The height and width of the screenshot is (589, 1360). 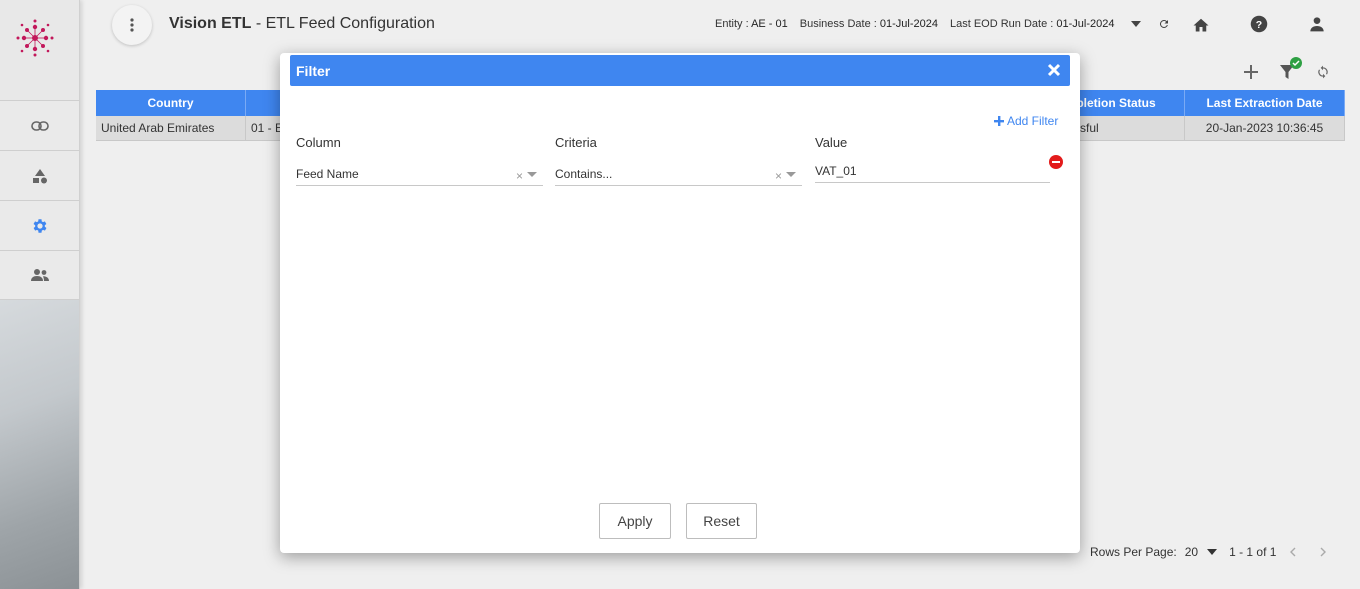 I want to click on refresh-icon, so click(x=1163, y=23).